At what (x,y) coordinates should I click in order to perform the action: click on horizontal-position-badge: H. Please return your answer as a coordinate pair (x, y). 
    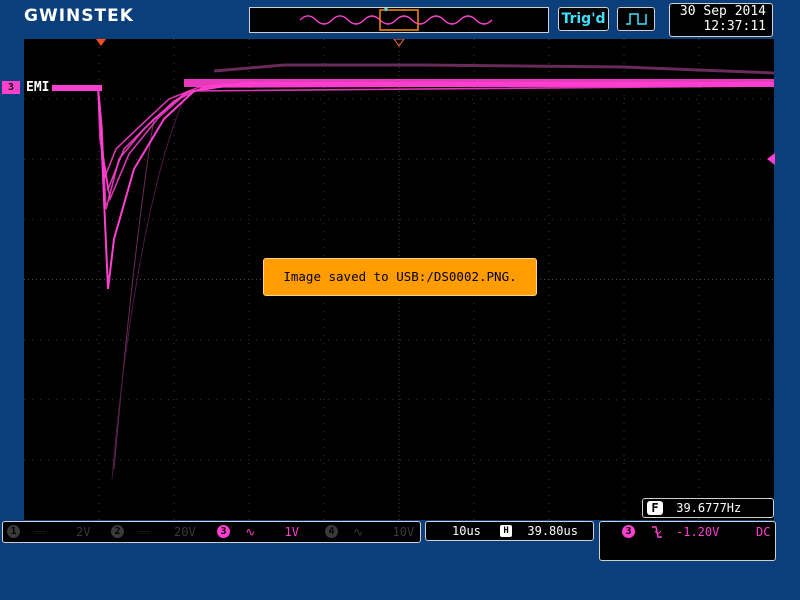
    Looking at the image, I should click on (506, 531).